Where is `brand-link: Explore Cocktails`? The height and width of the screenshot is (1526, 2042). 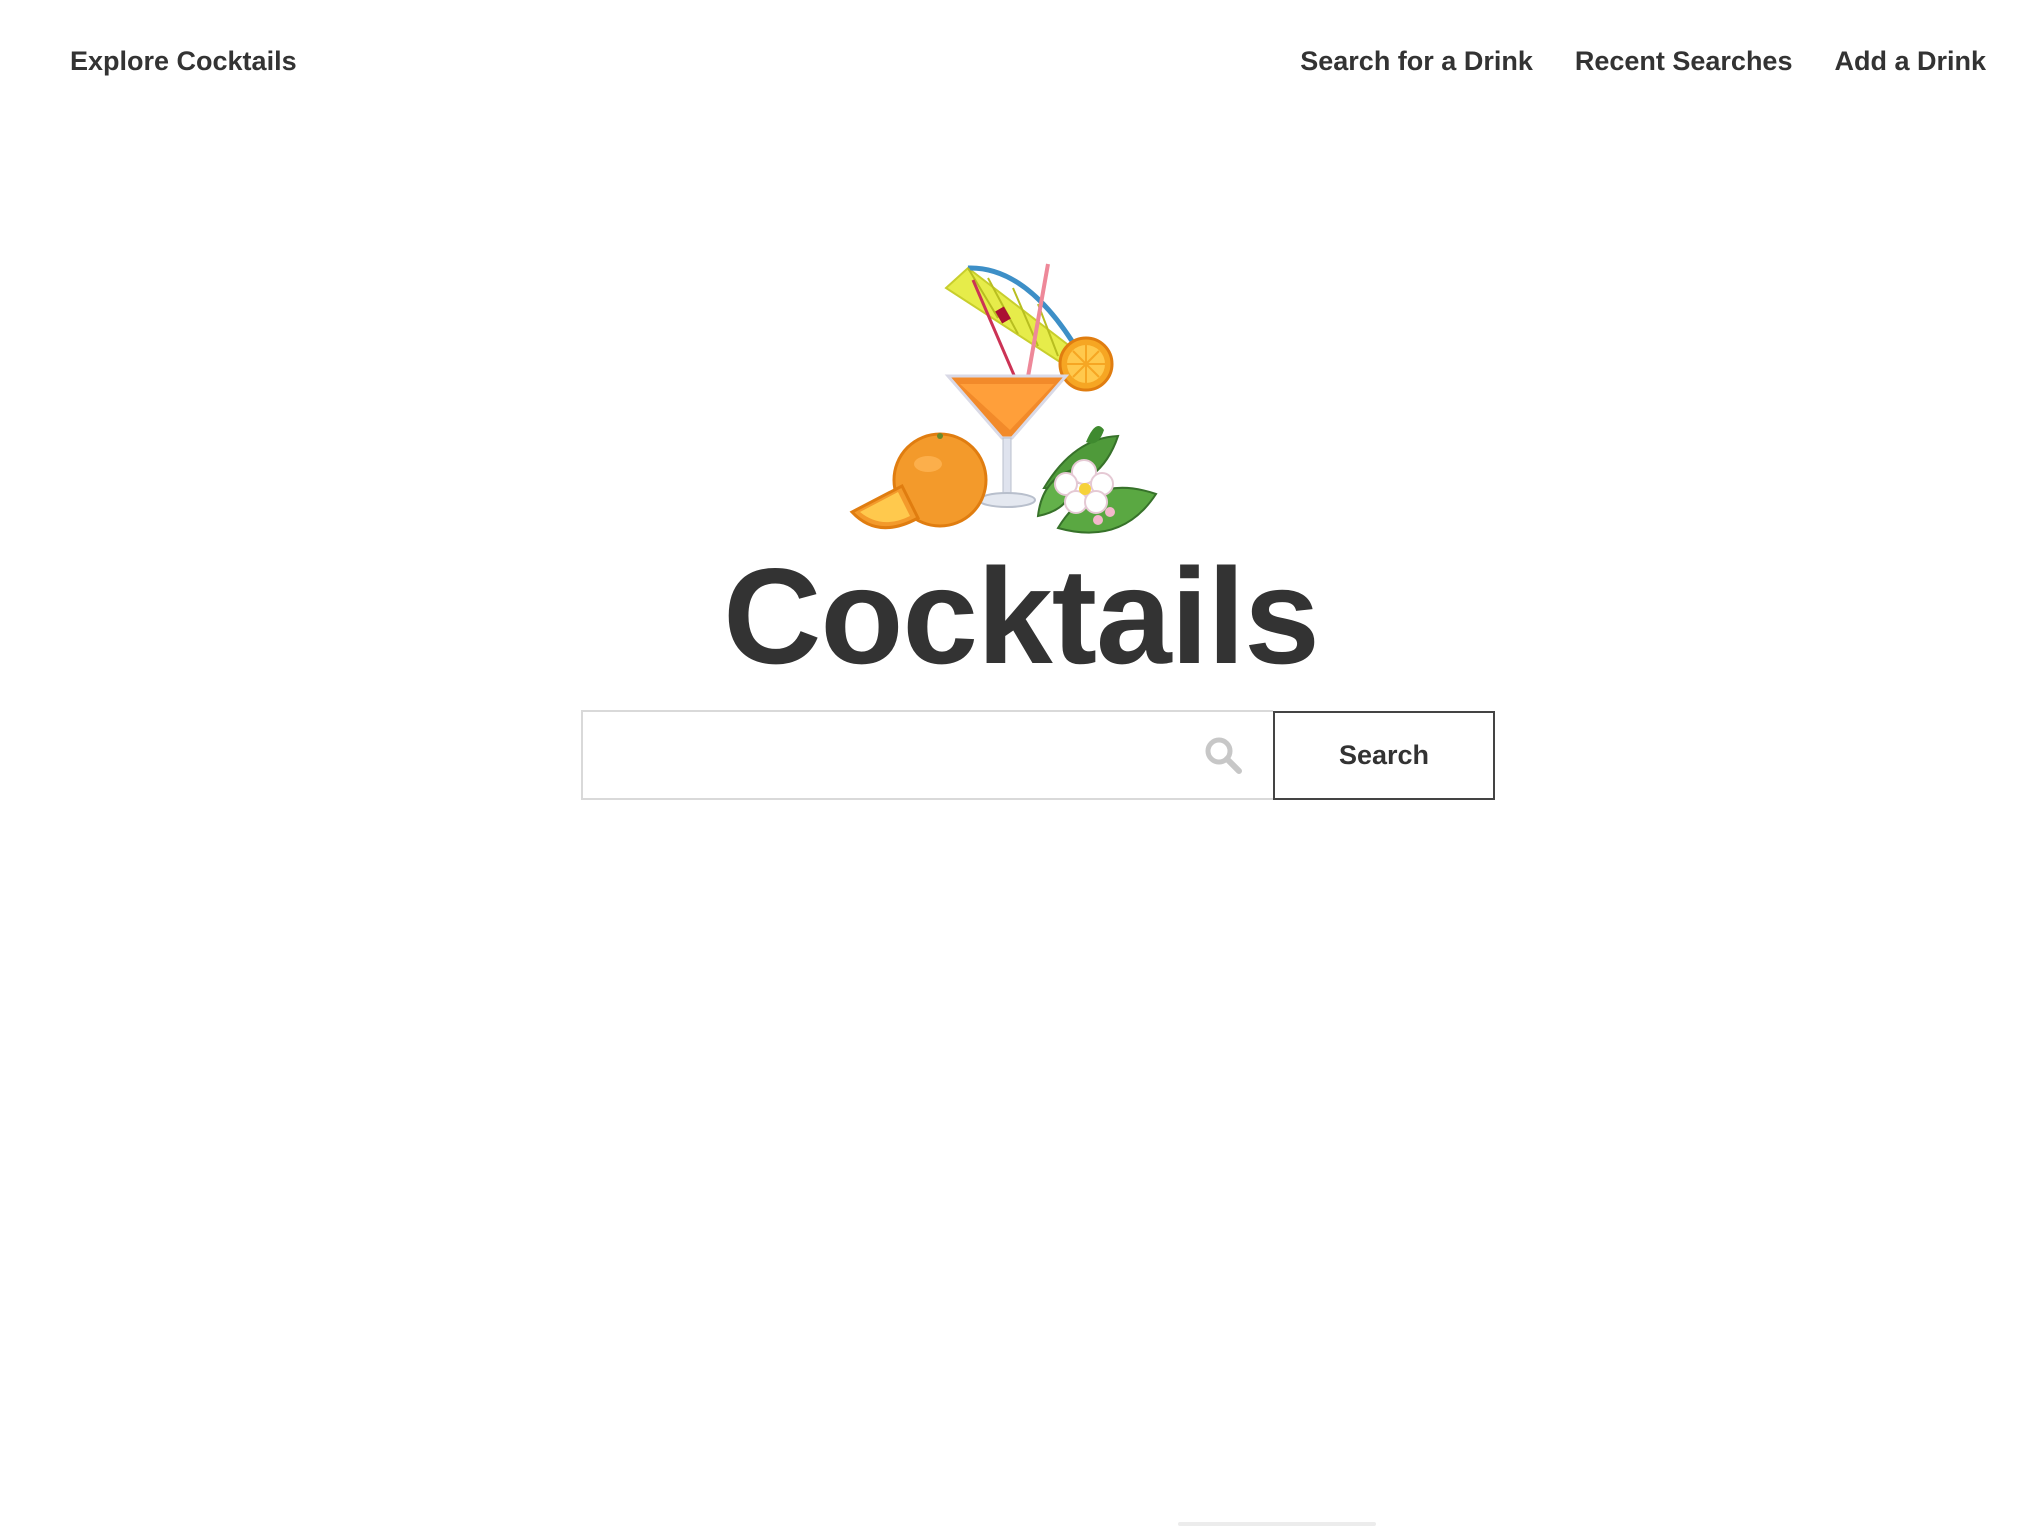
brand-link: Explore Cocktails is located at coordinates (183, 61).